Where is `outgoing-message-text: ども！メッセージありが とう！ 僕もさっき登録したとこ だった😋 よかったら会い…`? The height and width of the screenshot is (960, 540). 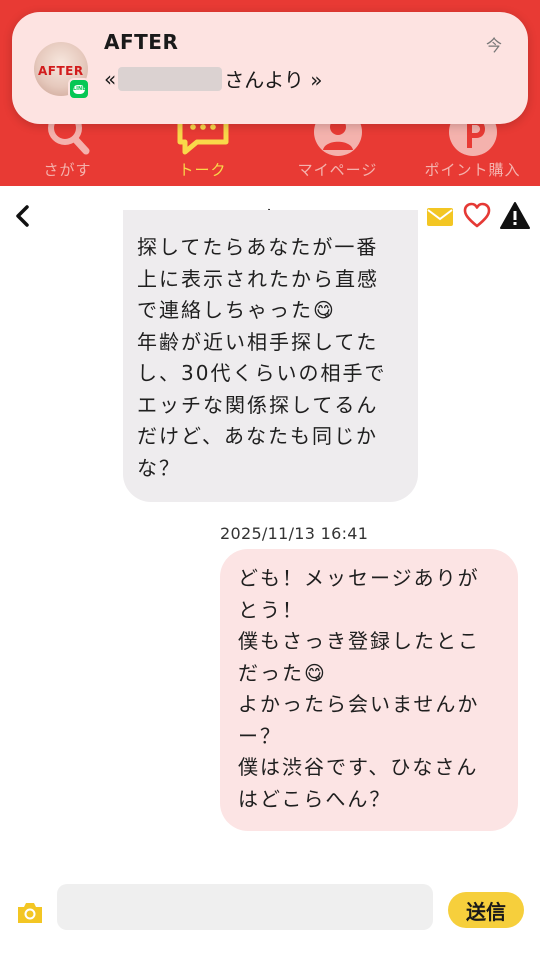 outgoing-message-text: ども！メッセージありが とう！ 僕もさっき登録したとこ だった😋 よかったら会い… is located at coordinates (359, 688).